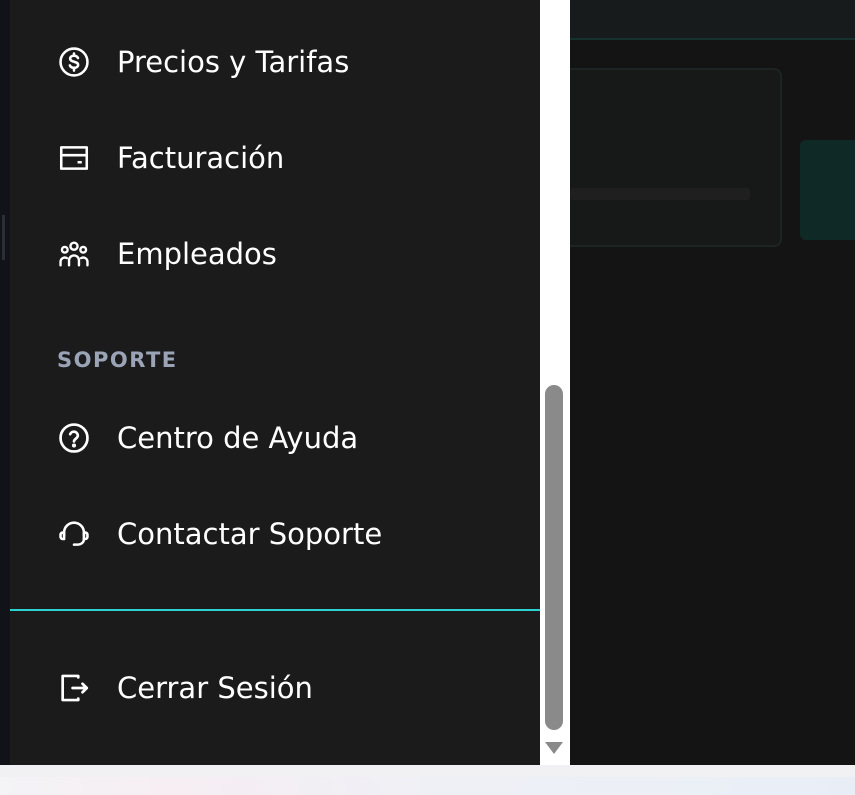 The image size is (855, 795). Describe the element at coordinates (74, 158) in the screenshot. I see `credit-card-icon` at that location.